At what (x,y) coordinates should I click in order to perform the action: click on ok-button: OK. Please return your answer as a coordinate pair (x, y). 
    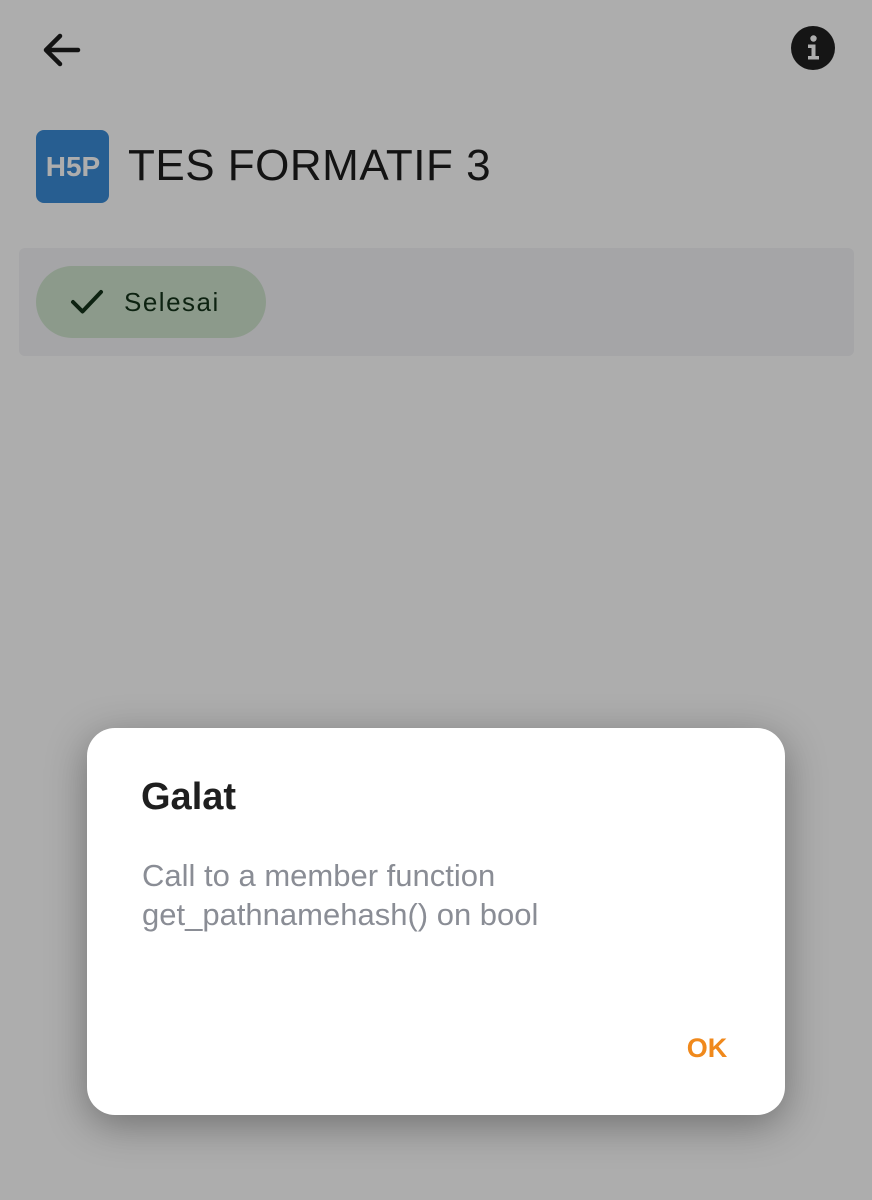
    Looking at the image, I should click on (707, 1048).